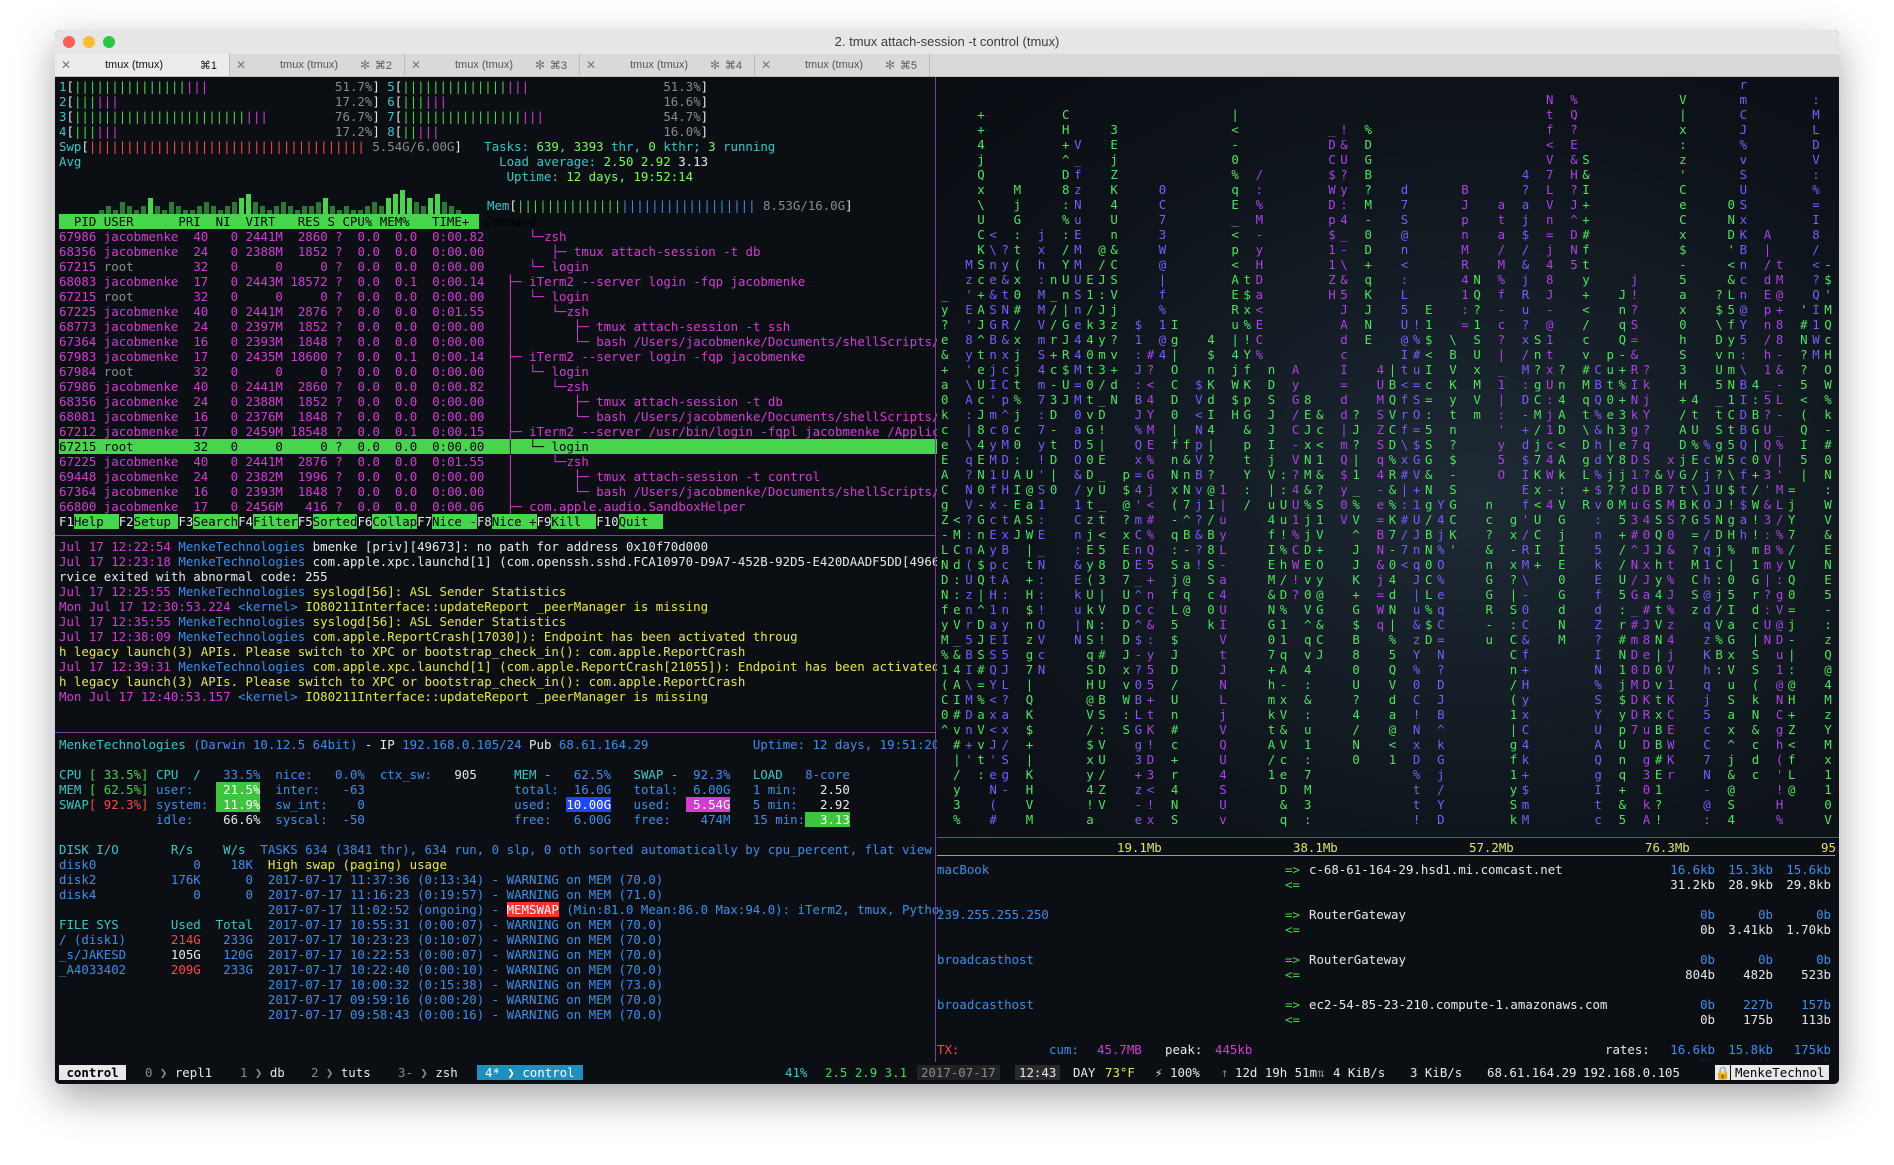  I want to click on ip-address: 192.168.0.105/24, so click(462, 744).